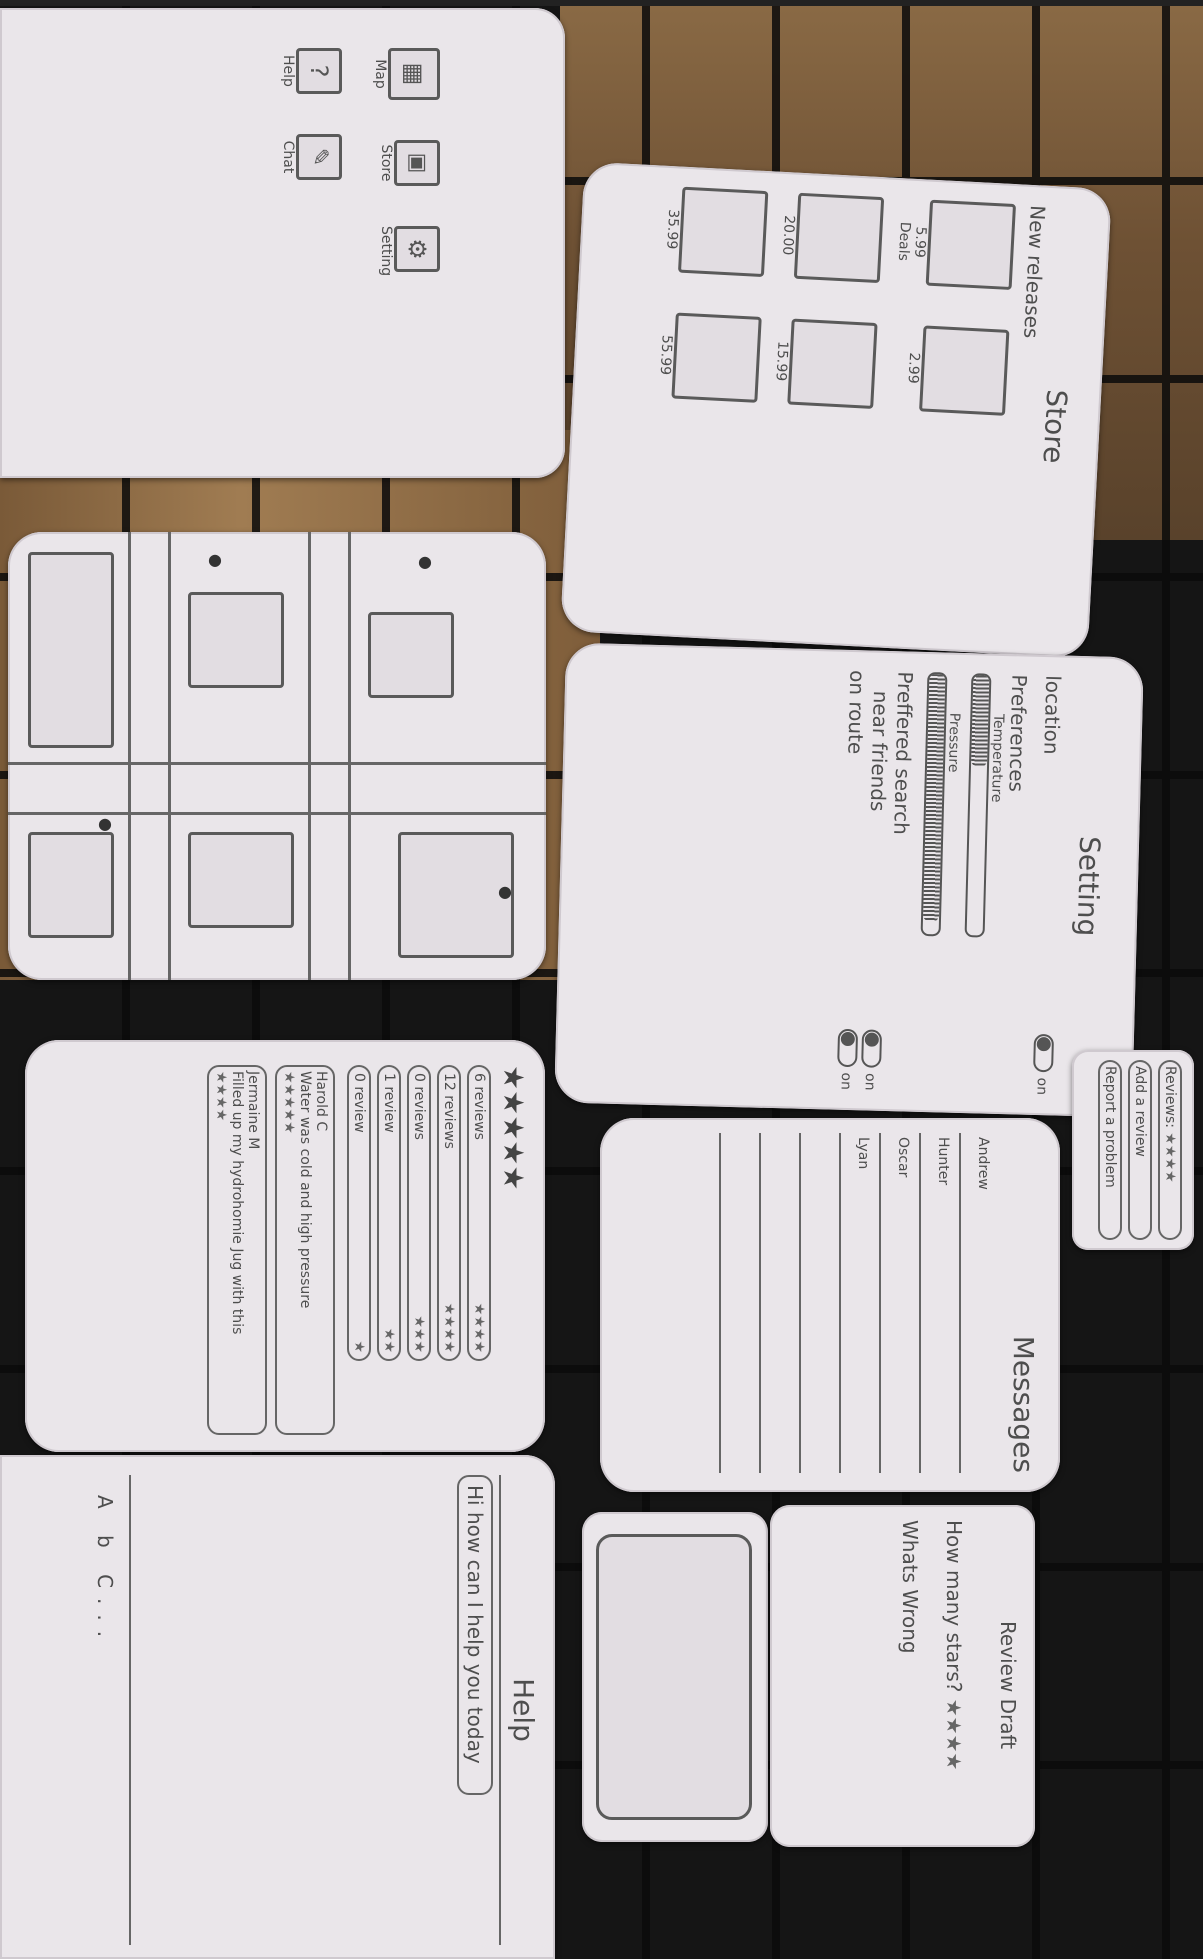 The width and height of the screenshot is (1203, 1959). What do you see at coordinates (449, 1213) in the screenshot?
I see `review-count-row: 12 reviews ★★★★` at bounding box center [449, 1213].